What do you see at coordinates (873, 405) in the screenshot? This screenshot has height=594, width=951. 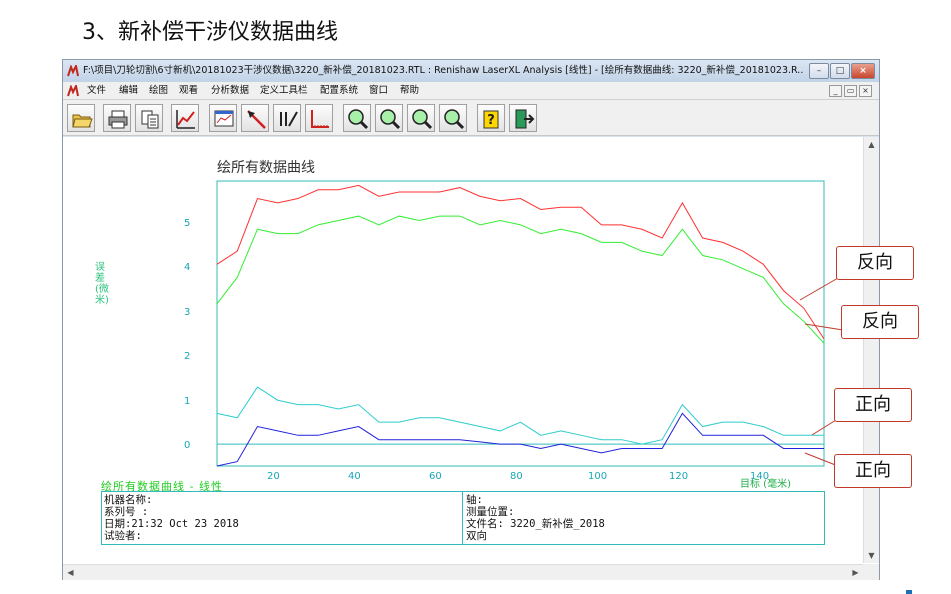 I see `callout-forward-cyan: 正向` at bounding box center [873, 405].